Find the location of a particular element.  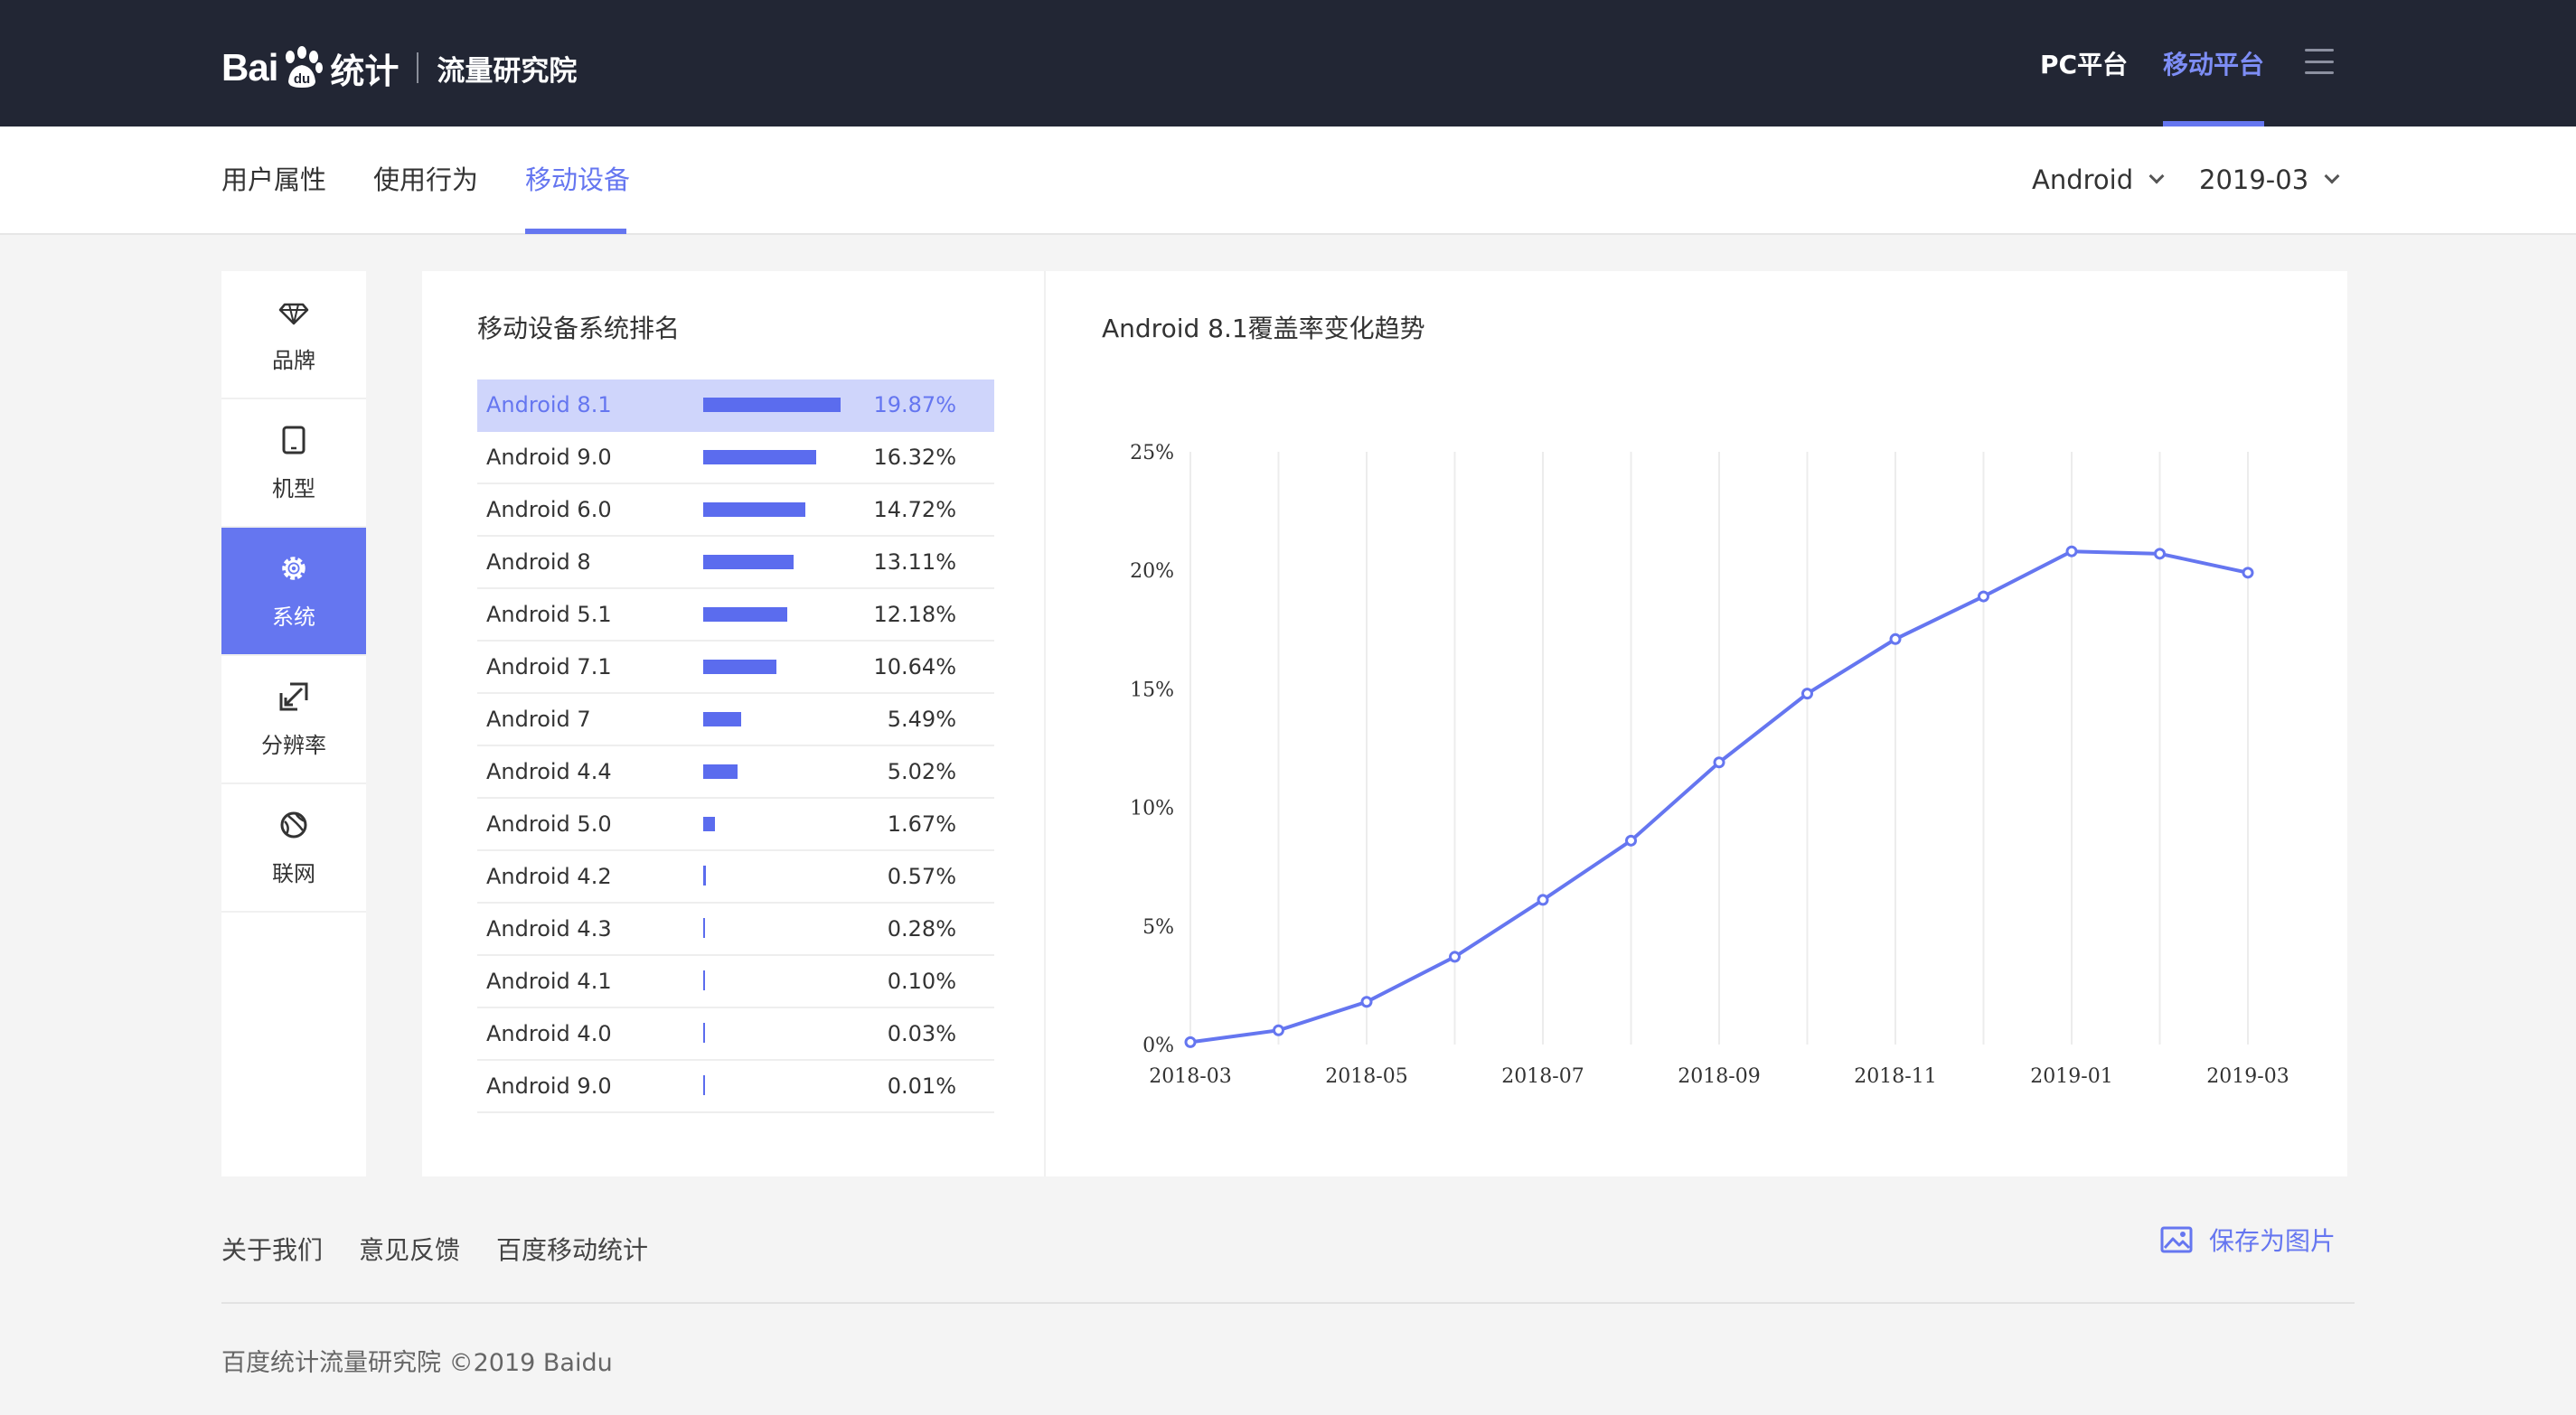

y-axis-tick-label: 25% is located at coordinates (1152, 453).